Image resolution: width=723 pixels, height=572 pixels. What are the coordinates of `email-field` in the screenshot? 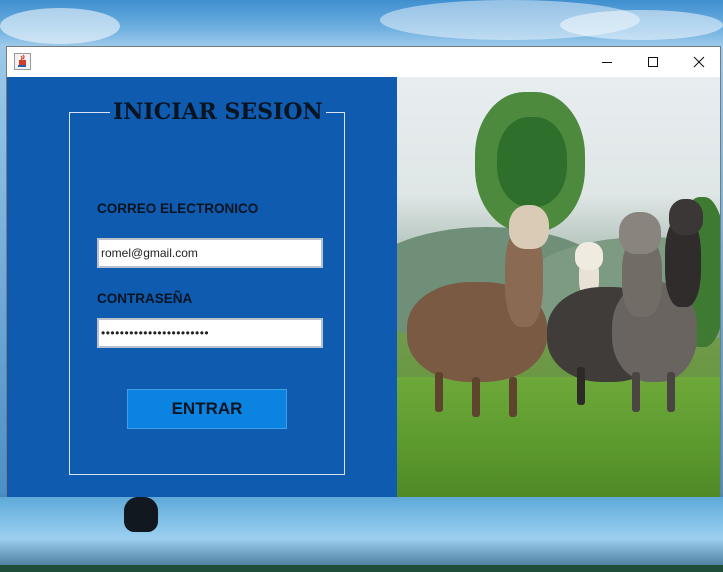 It's located at (210, 253).